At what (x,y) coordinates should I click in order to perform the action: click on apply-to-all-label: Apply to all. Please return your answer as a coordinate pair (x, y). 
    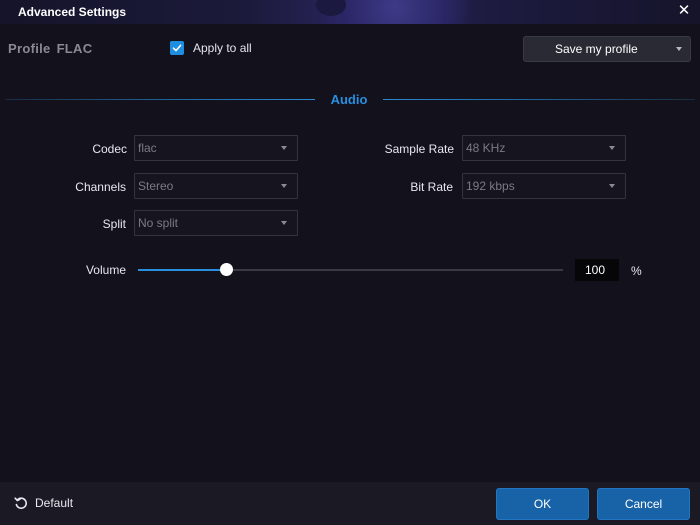
    Looking at the image, I should click on (222, 48).